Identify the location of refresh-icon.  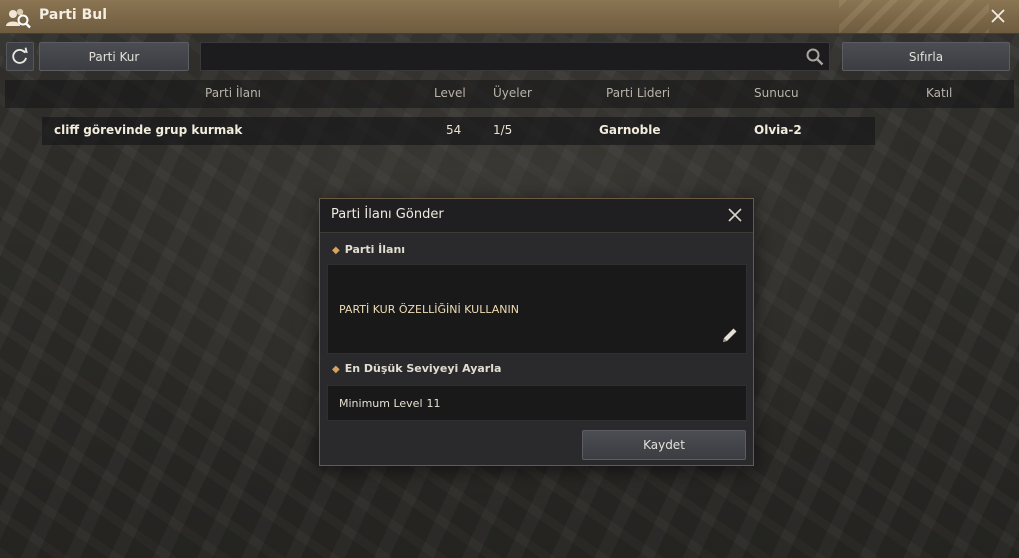
(20, 55).